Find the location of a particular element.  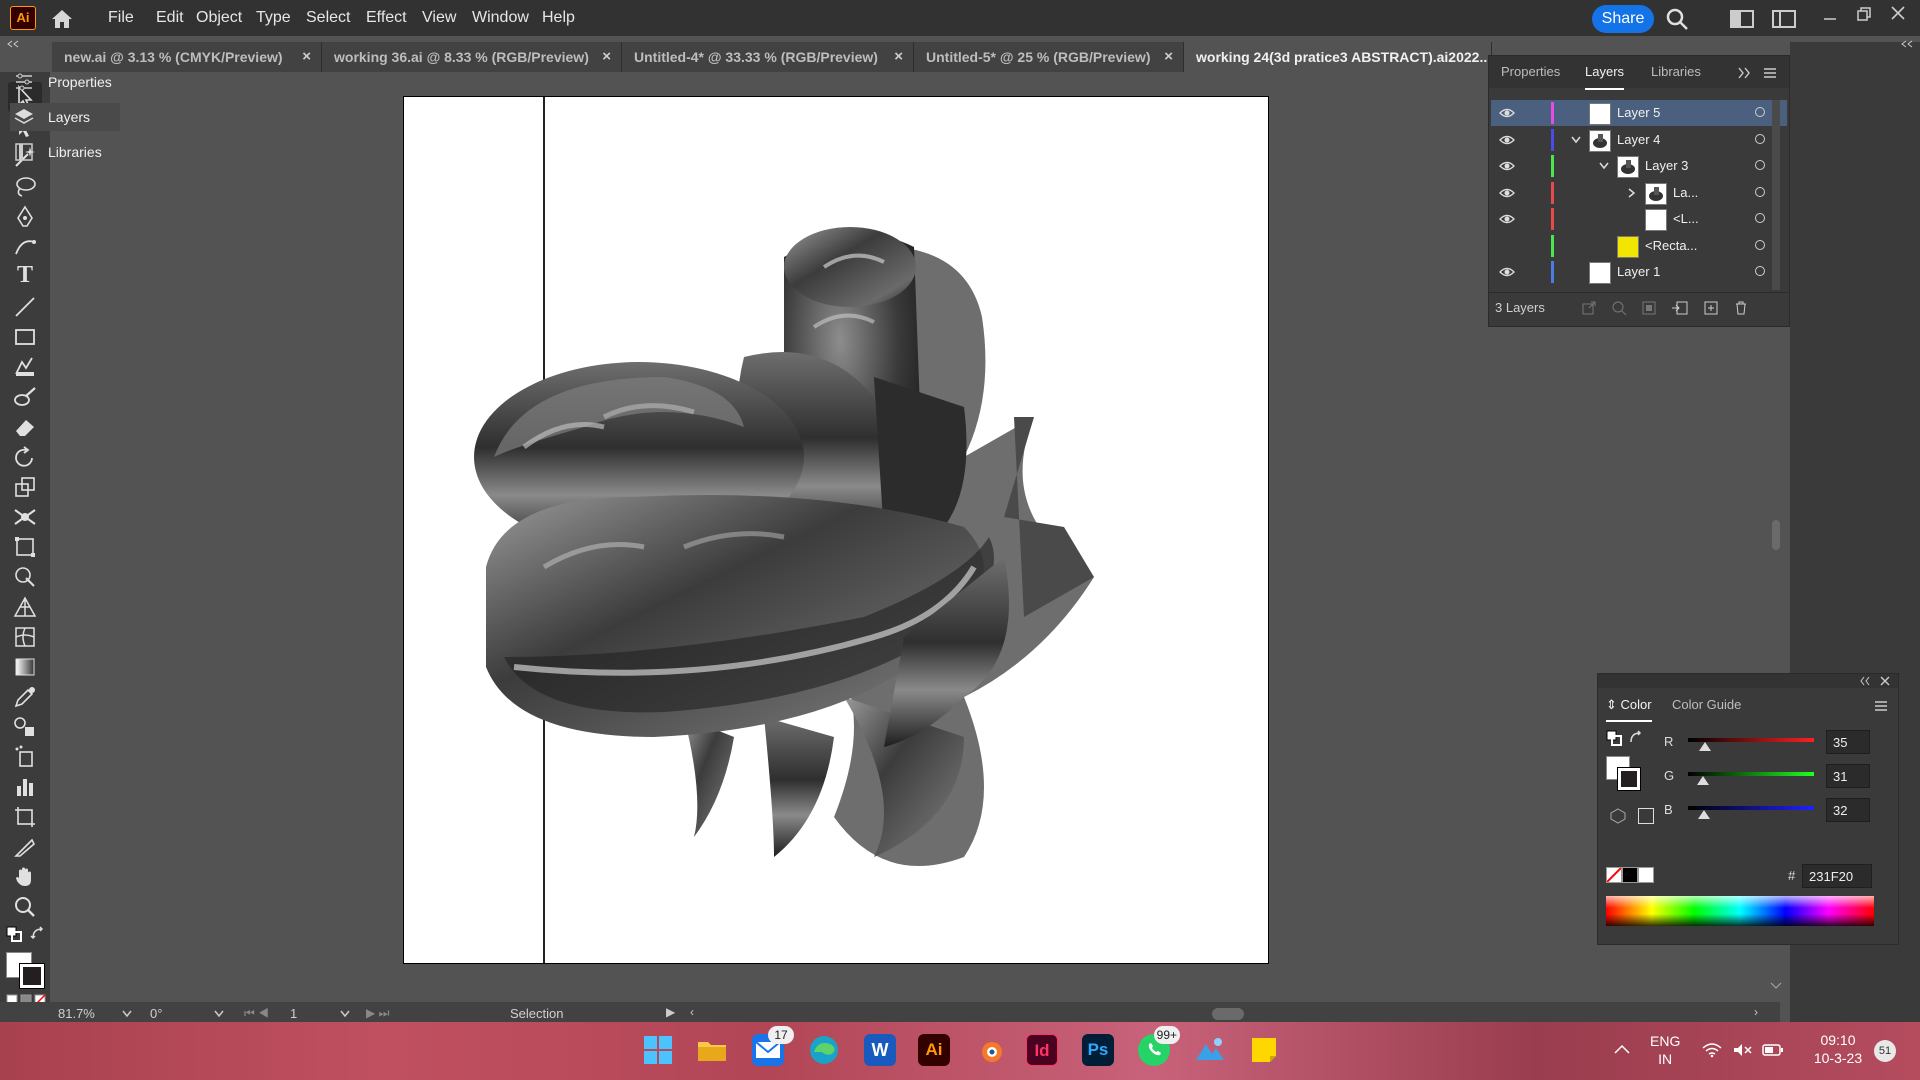

minimize-icon is located at coordinates (1830, 18).